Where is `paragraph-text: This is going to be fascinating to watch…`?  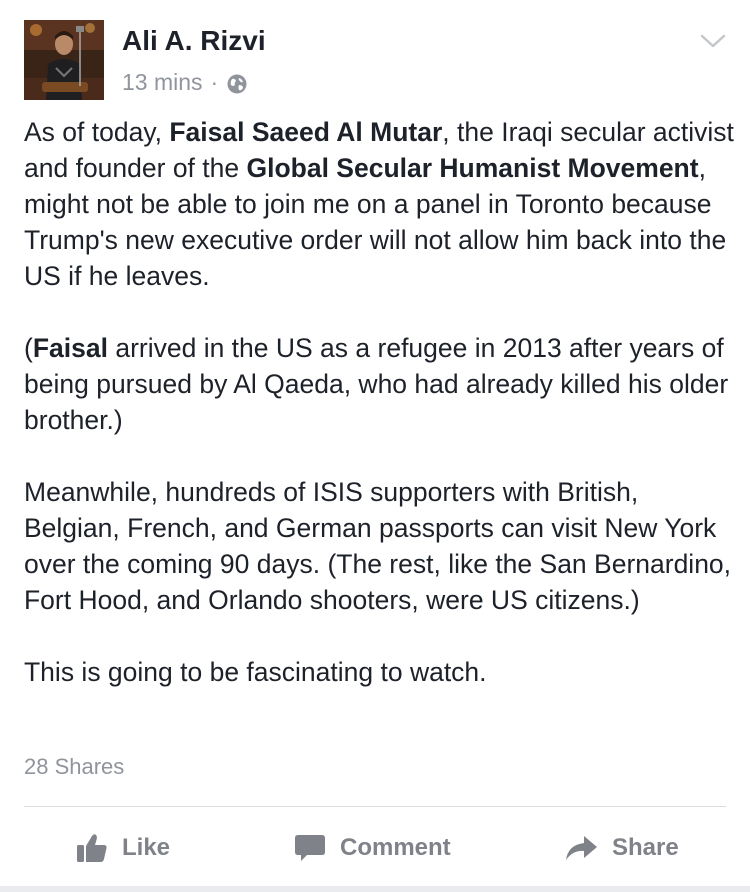
paragraph-text: This is going to be fascinating to watch… is located at coordinates (255, 672).